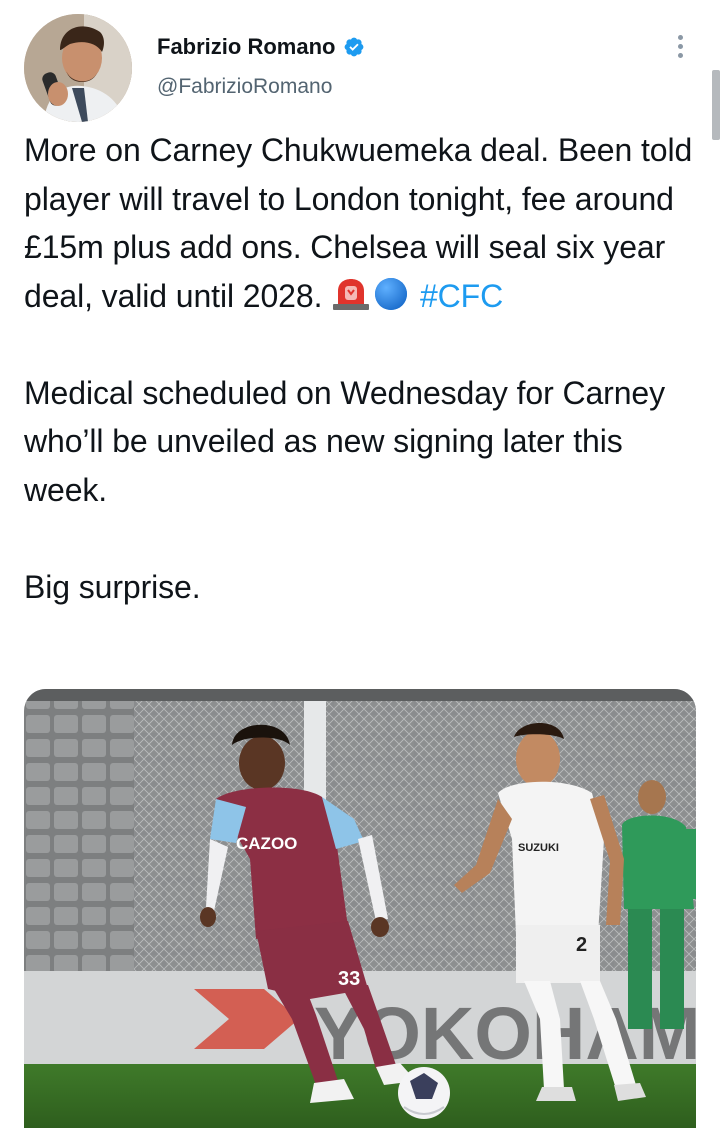 The width and height of the screenshot is (720, 1128). I want to click on hashtag-link: #CFC, so click(461, 296).